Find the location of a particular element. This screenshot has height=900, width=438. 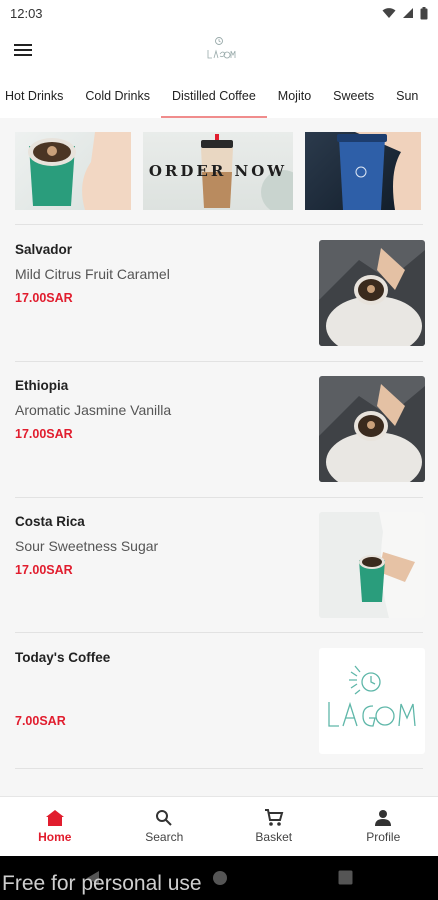

home-icon is located at coordinates (54, 818).